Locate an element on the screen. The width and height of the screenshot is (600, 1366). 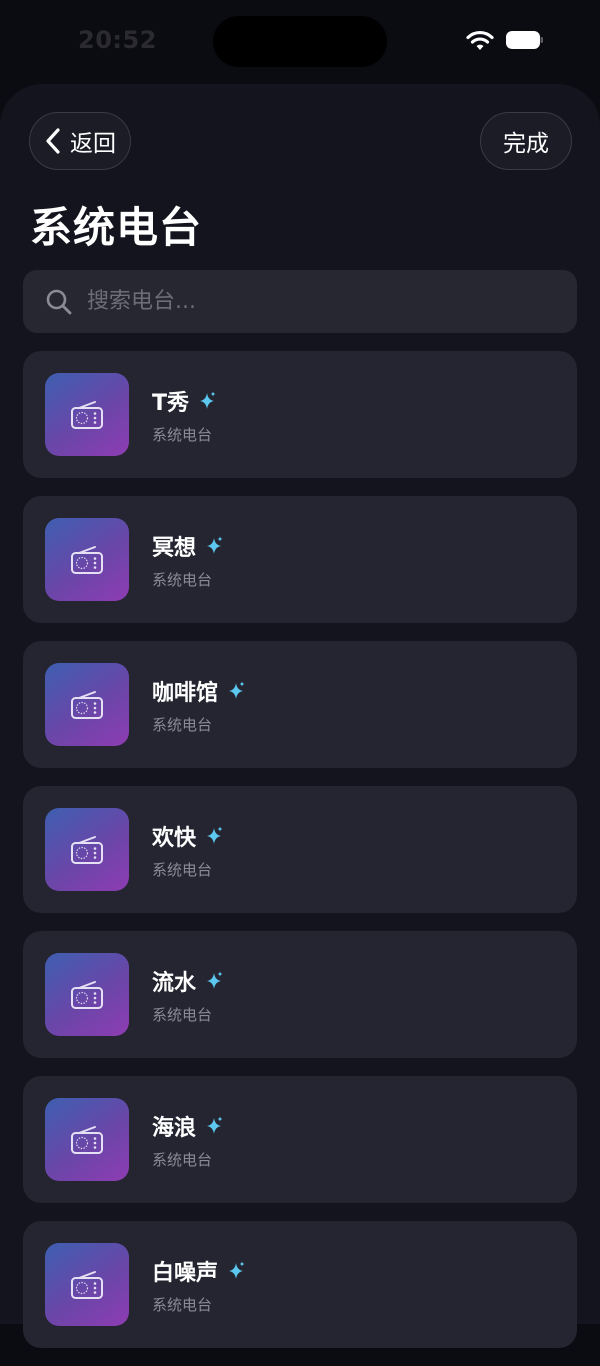
wifi-icon is located at coordinates (480, 40).